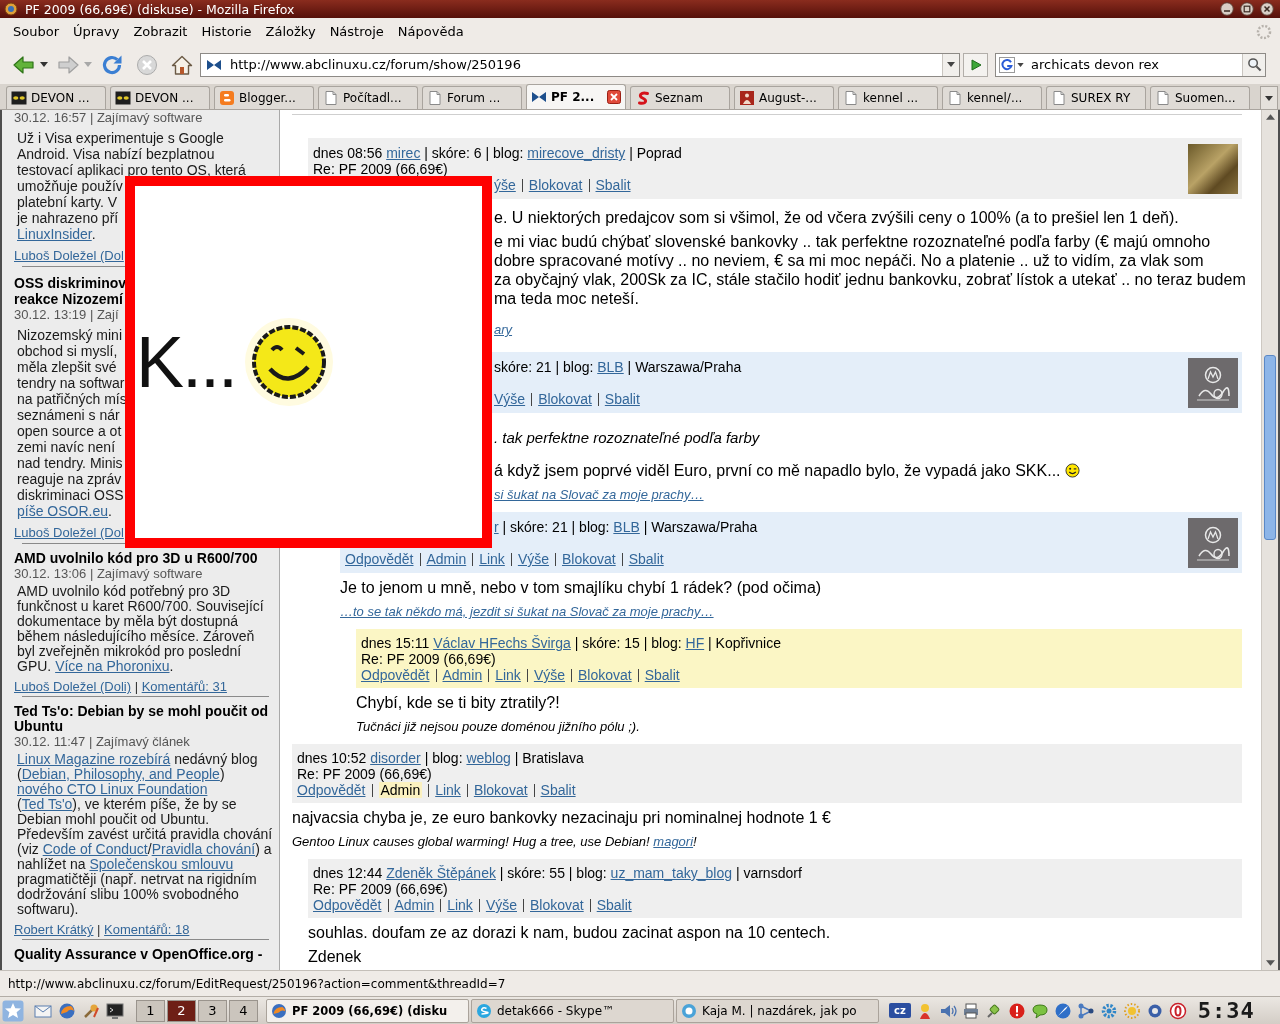 The image size is (1280, 1024). What do you see at coordinates (441, 873) in the screenshot?
I see `text-link: Zdeněk Štěpánek` at bounding box center [441, 873].